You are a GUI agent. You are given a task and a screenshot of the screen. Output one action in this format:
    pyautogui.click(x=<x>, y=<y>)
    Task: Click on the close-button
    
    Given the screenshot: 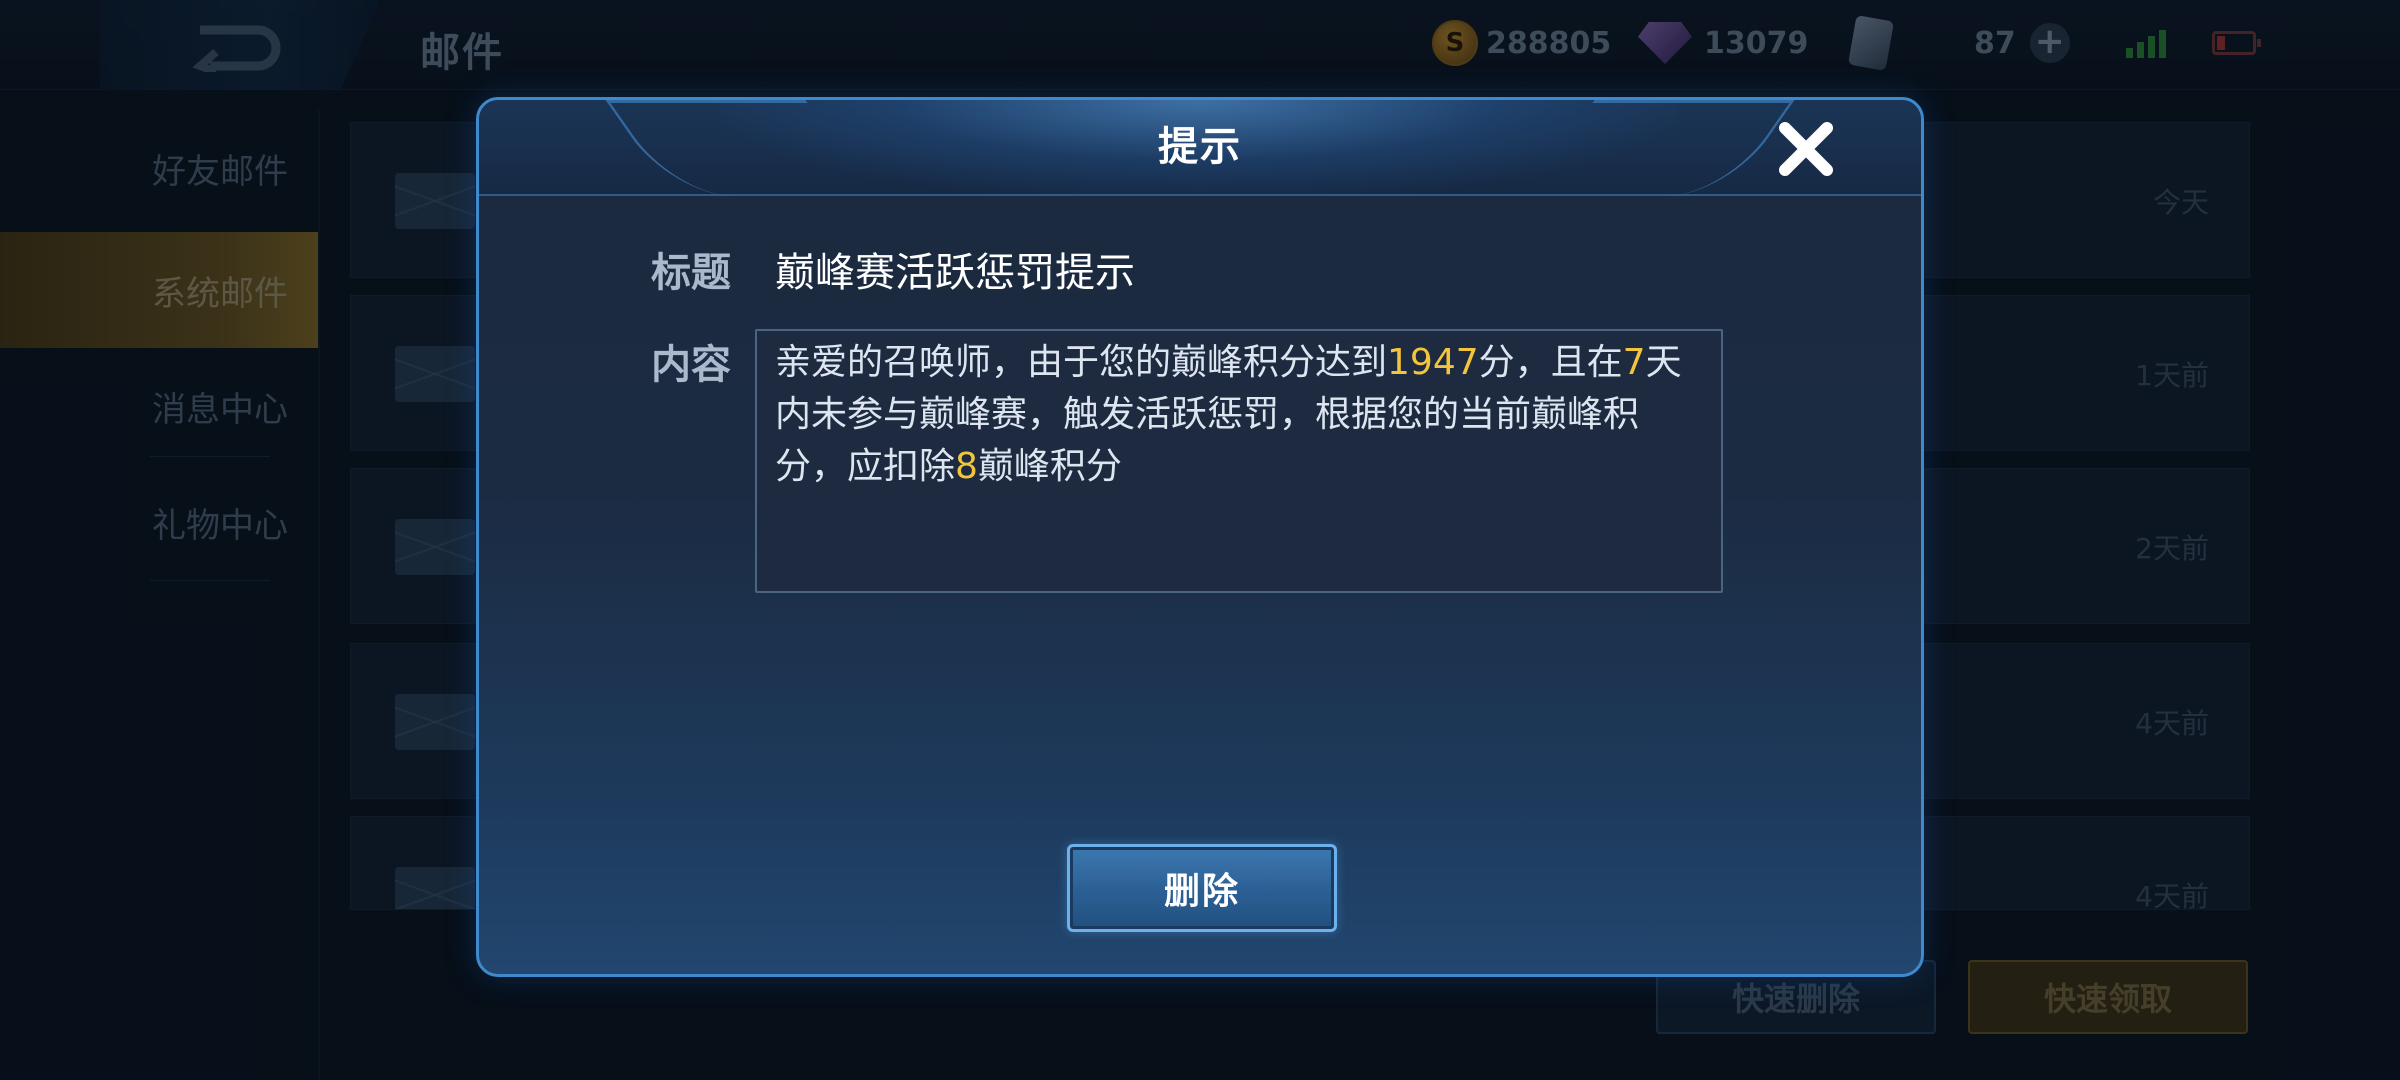 What is the action you would take?
    pyautogui.click(x=1806, y=149)
    